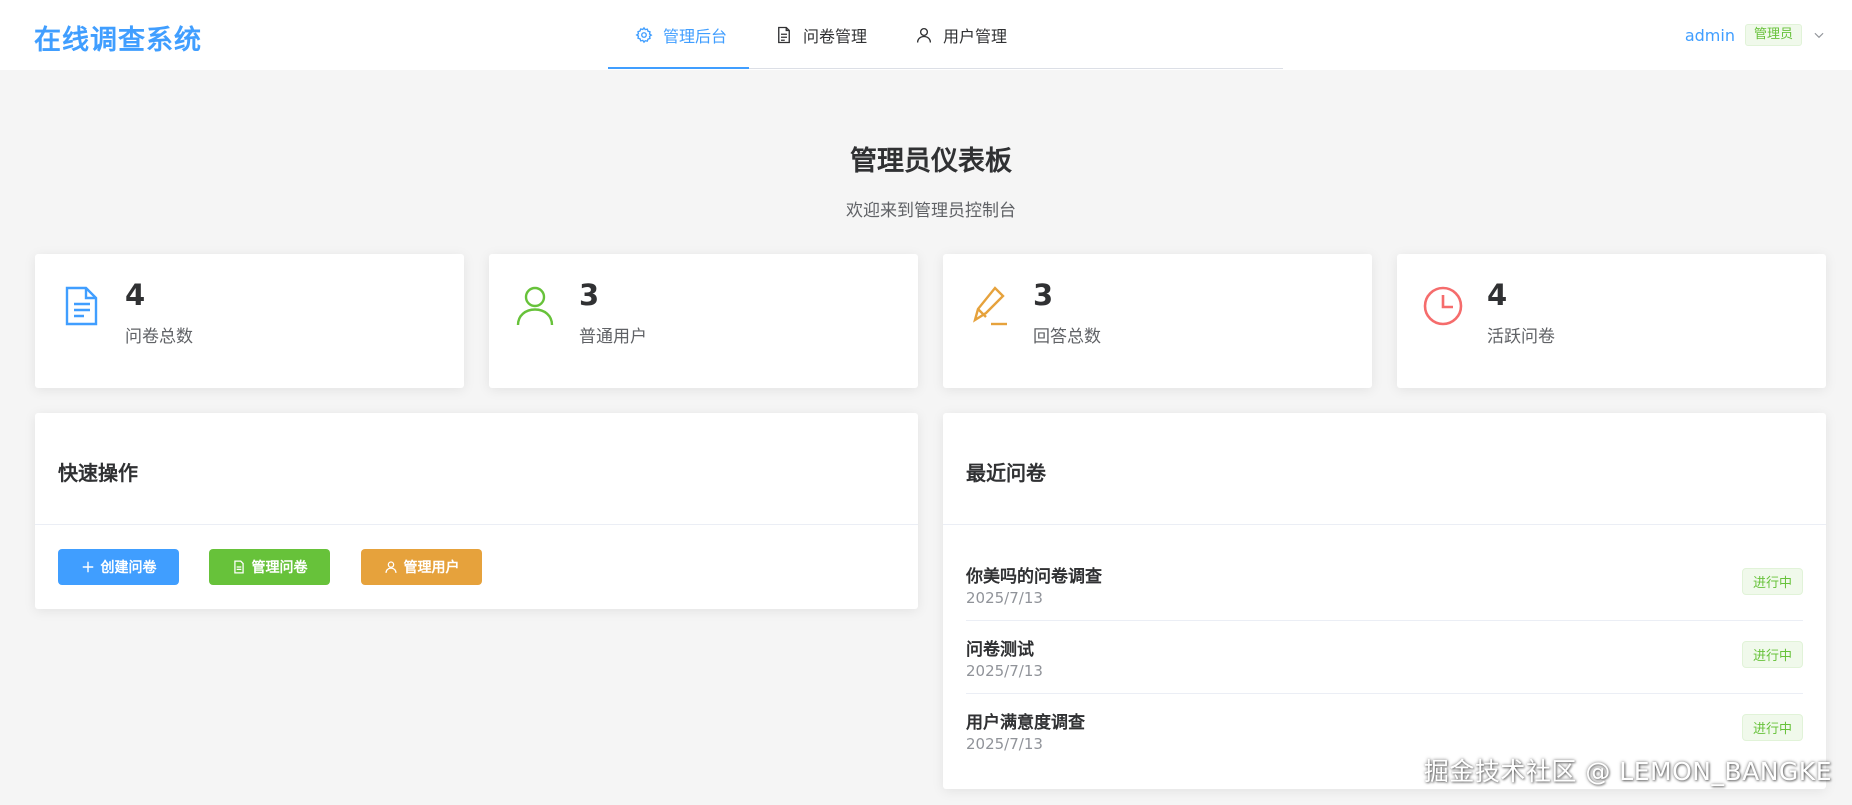 The image size is (1852, 805). Describe the element at coordinates (249, 321) in the screenshot. I see `stat-card-surveys: 4 问卷总数` at that location.